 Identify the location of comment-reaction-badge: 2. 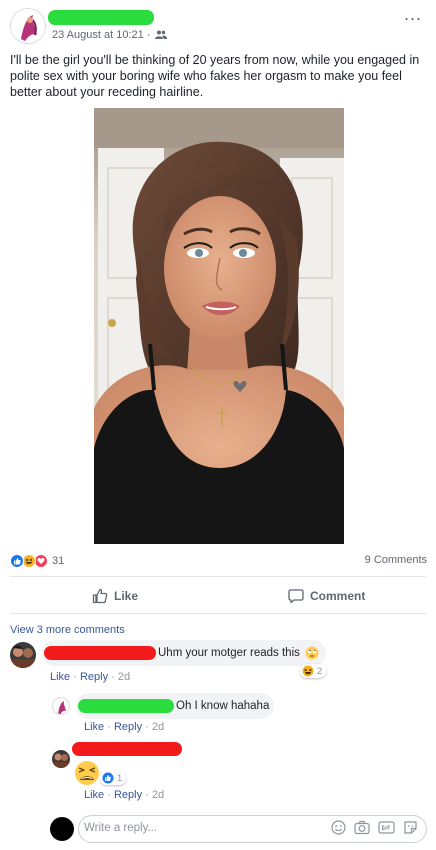
(313, 671).